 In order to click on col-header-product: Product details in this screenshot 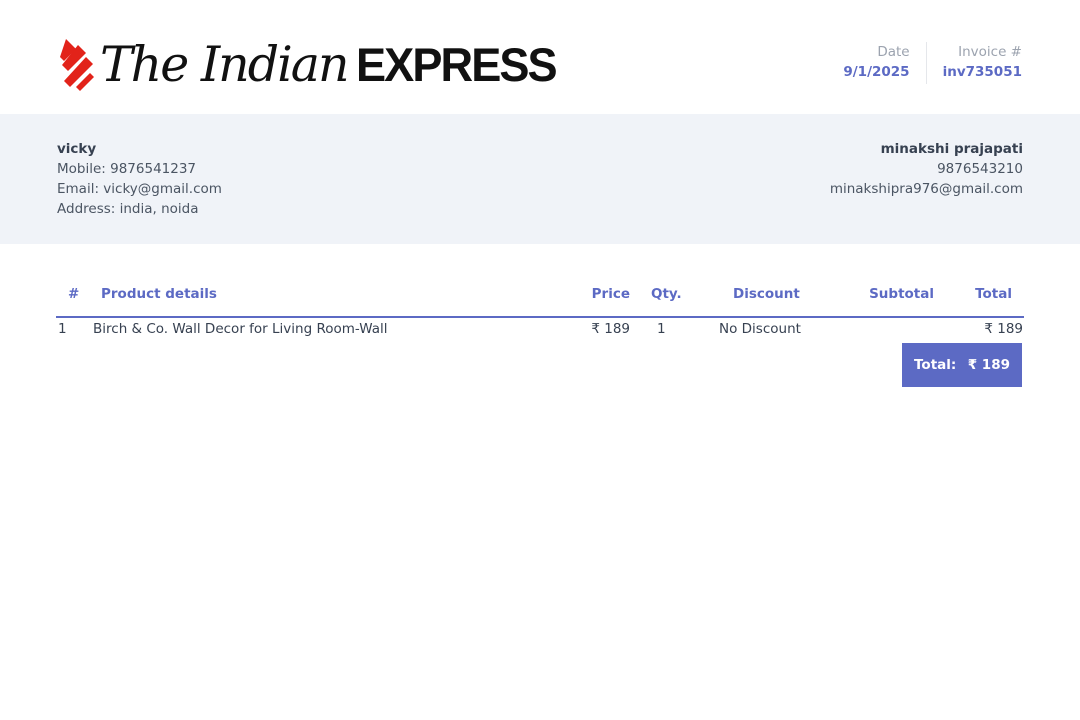, I will do `click(159, 294)`.